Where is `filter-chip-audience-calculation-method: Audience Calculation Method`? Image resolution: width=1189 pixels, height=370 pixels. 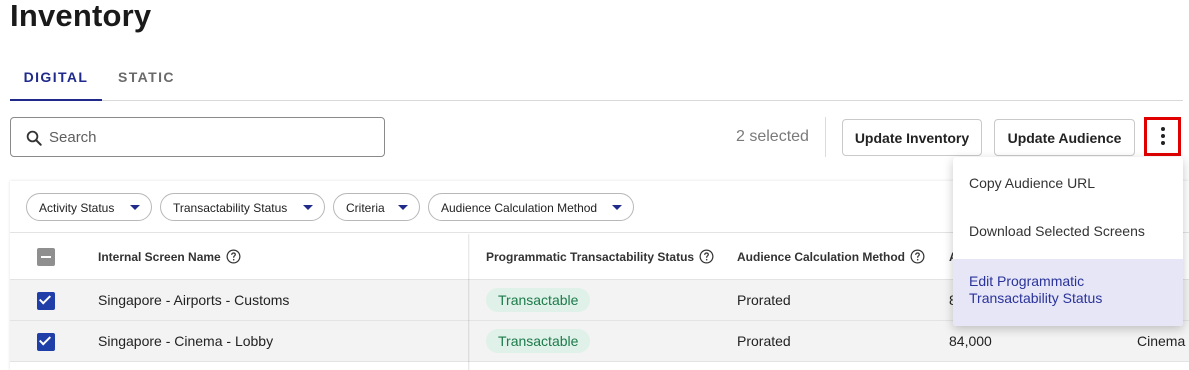
filter-chip-audience-calculation-method: Audience Calculation Method is located at coordinates (531, 207).